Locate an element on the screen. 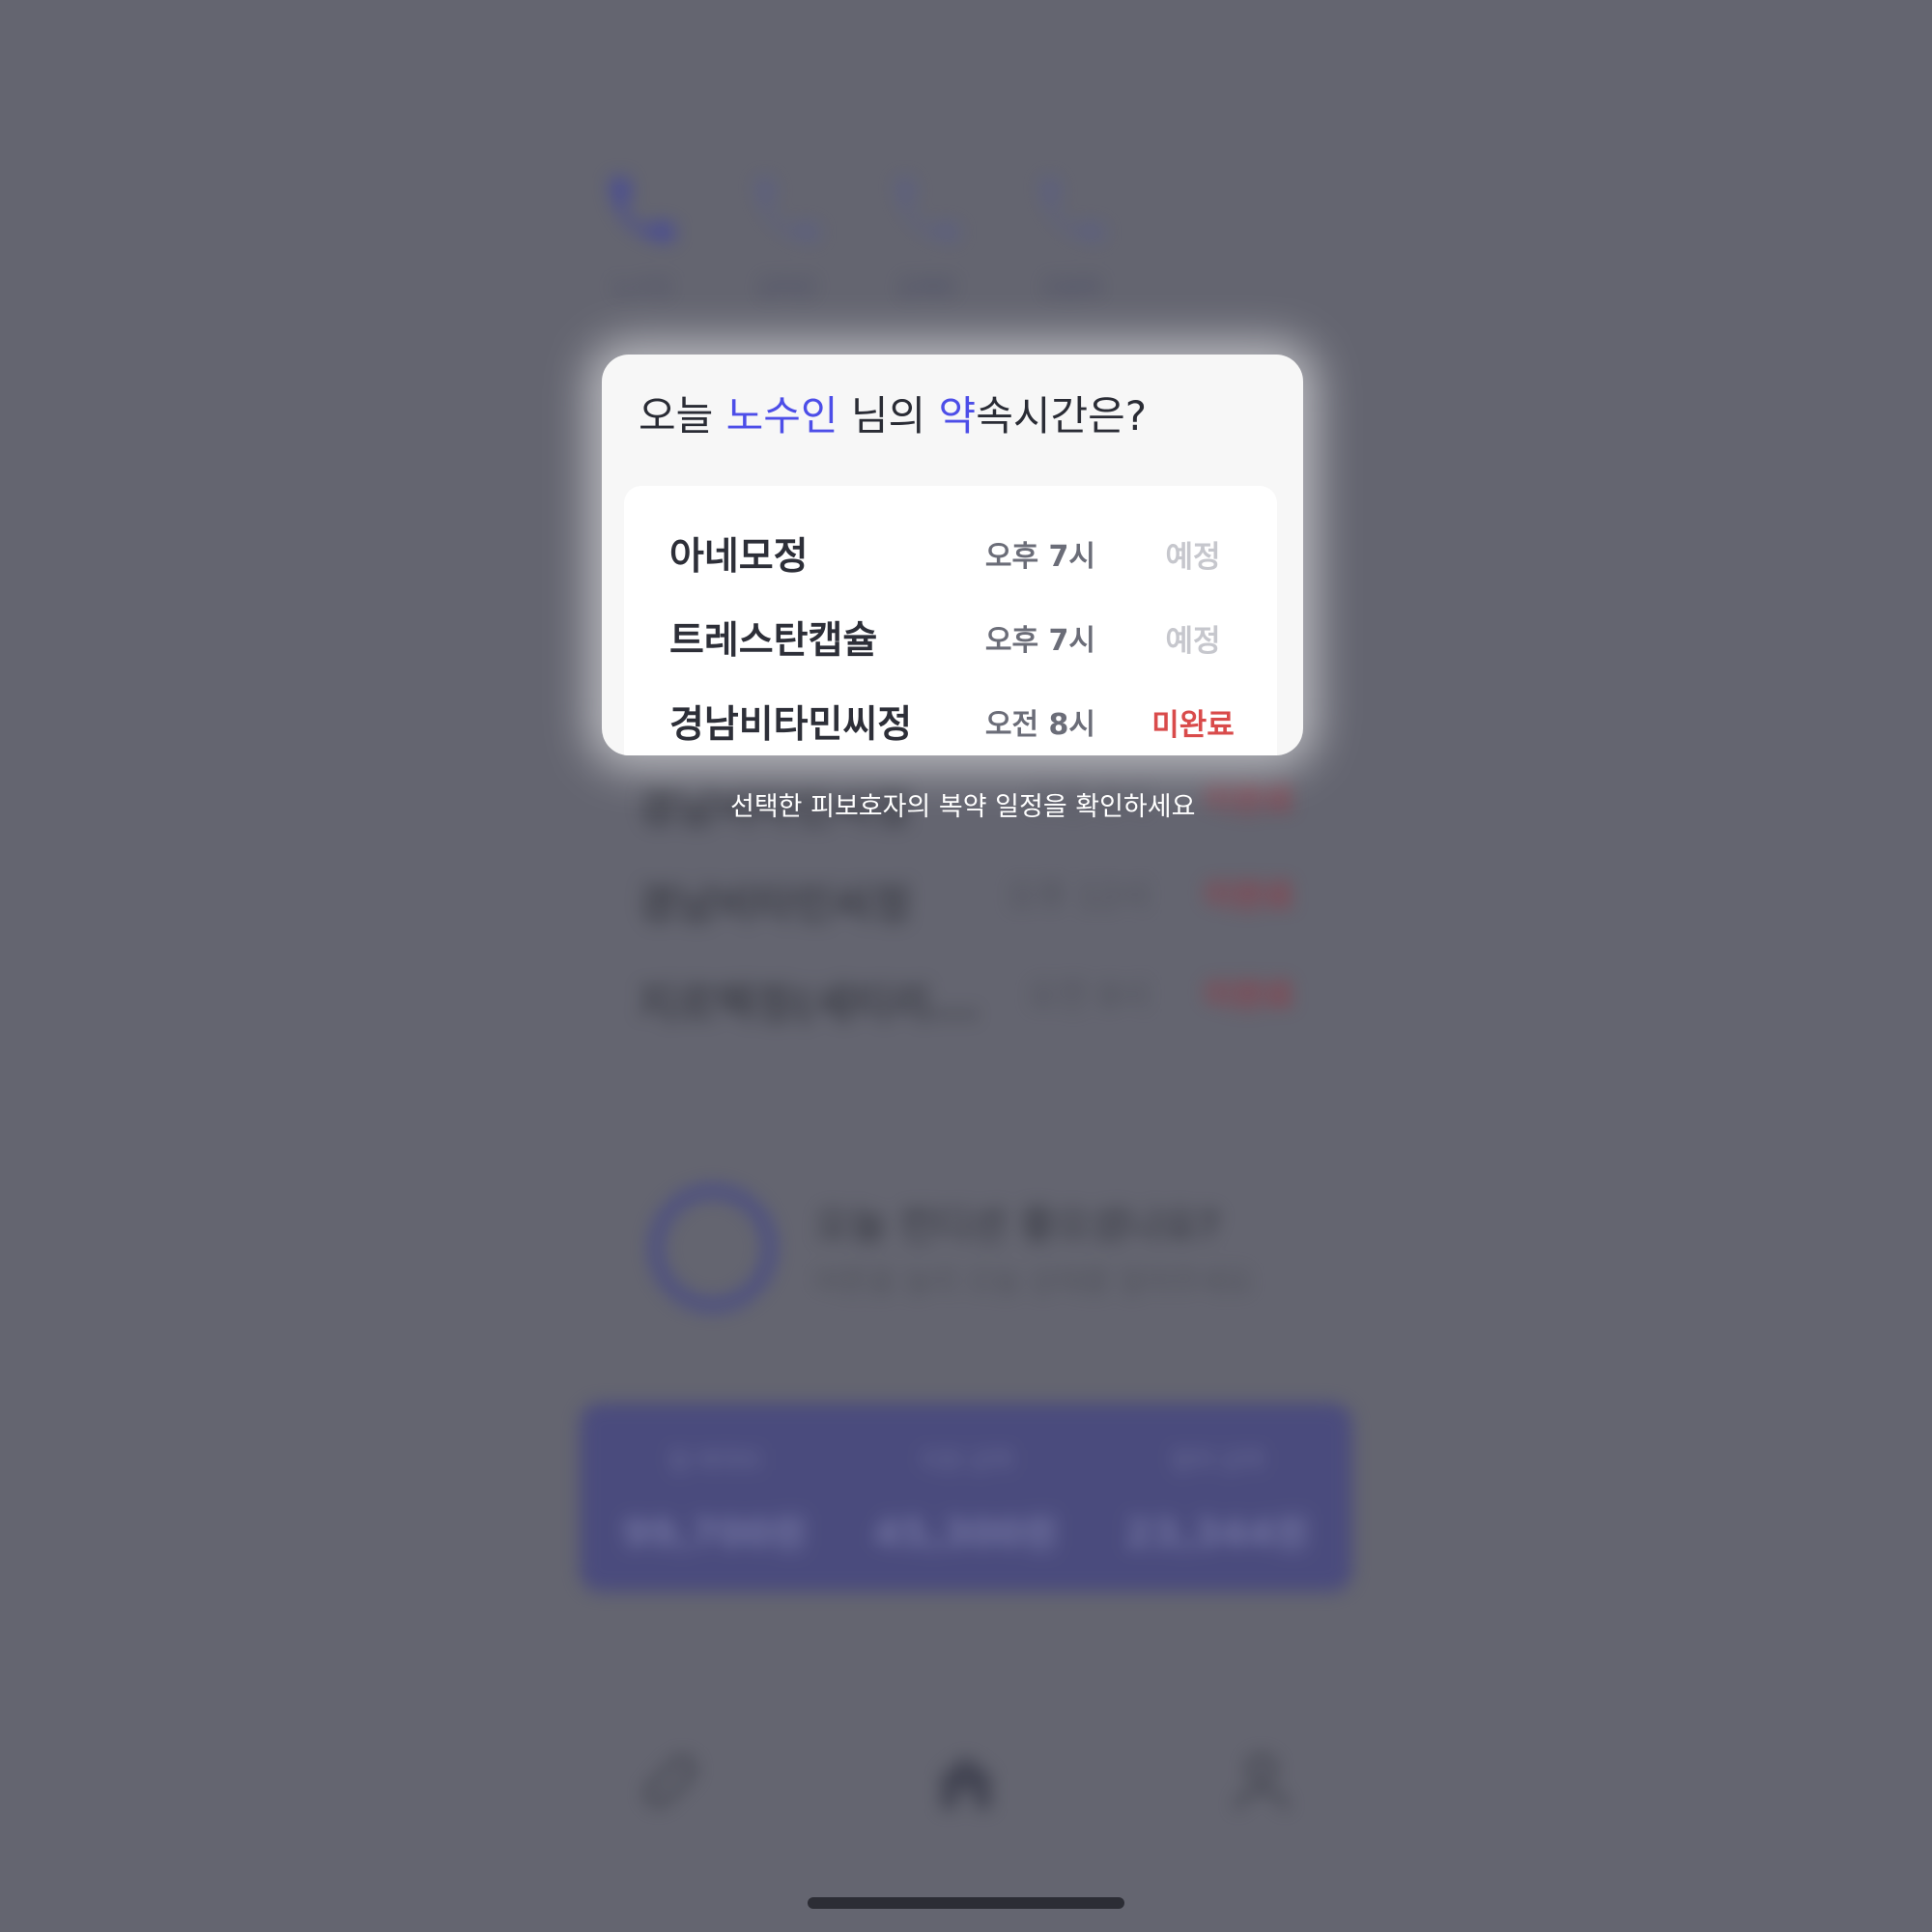 The height and width of the screenshot is (1932, 1932). patient-name: 노수인 is located at coordinates (781, 416).